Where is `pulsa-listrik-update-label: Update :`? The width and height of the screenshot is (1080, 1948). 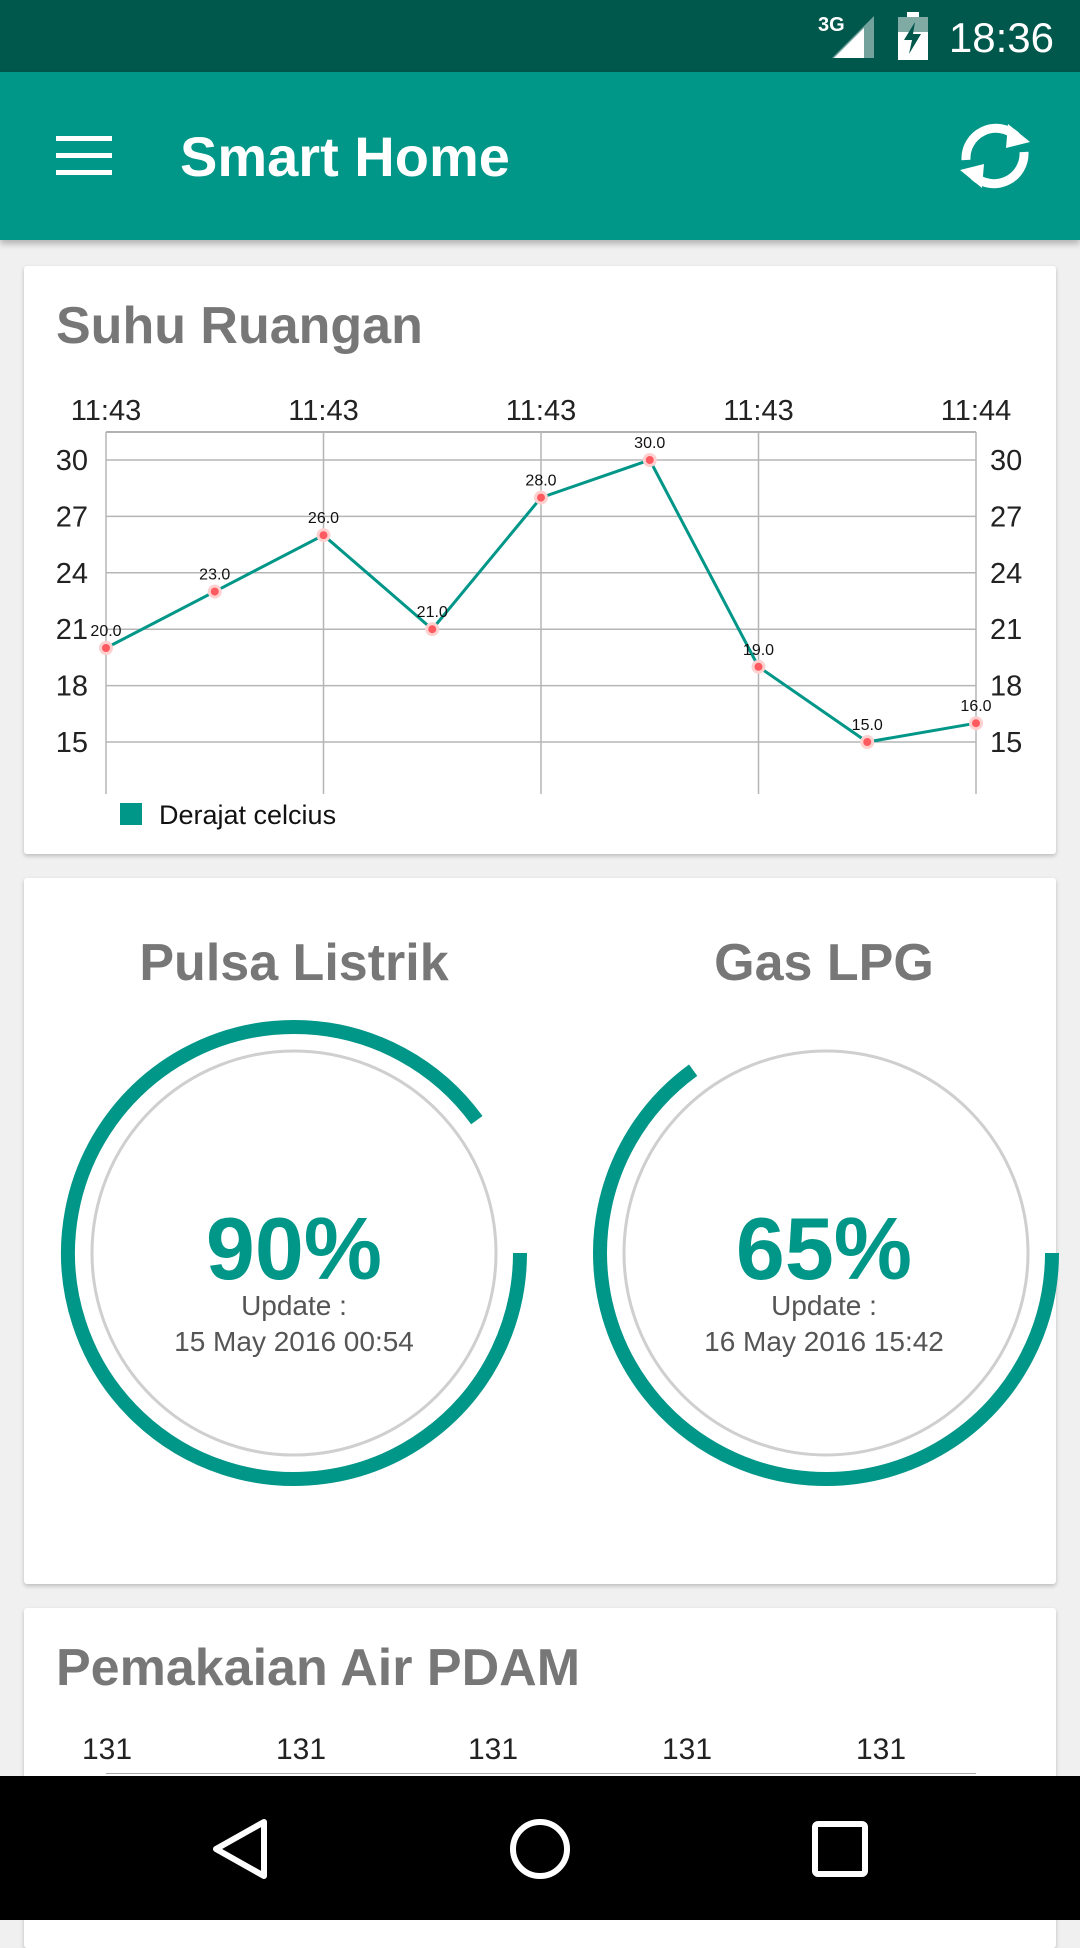 pulsa-listrik-update-label: Update : is located at coordinates (294, 1305).